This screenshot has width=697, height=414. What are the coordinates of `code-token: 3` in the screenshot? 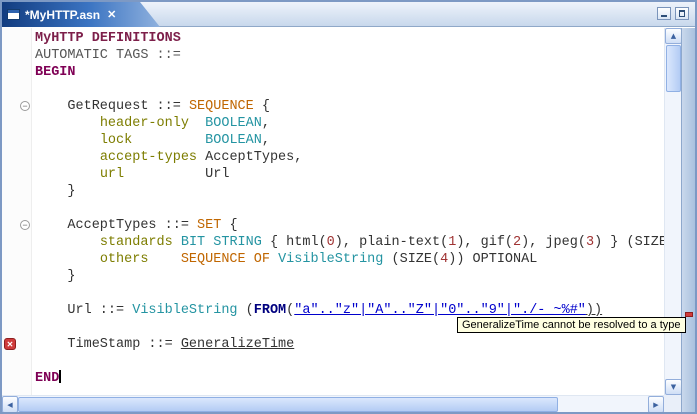 It's located at (590, 242).